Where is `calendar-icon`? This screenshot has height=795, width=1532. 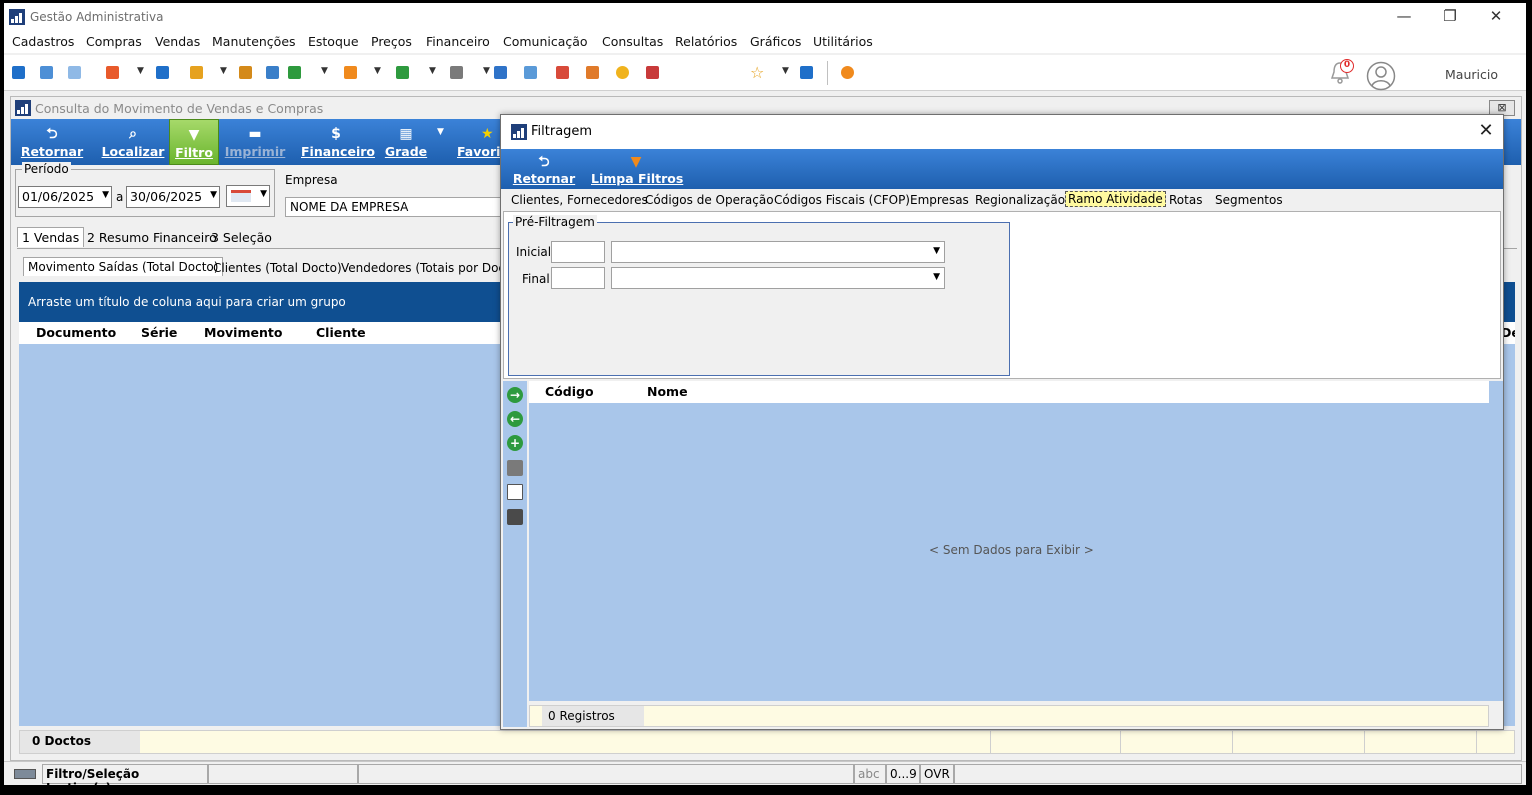 calendar-icon is located at coordinates (562, 72).